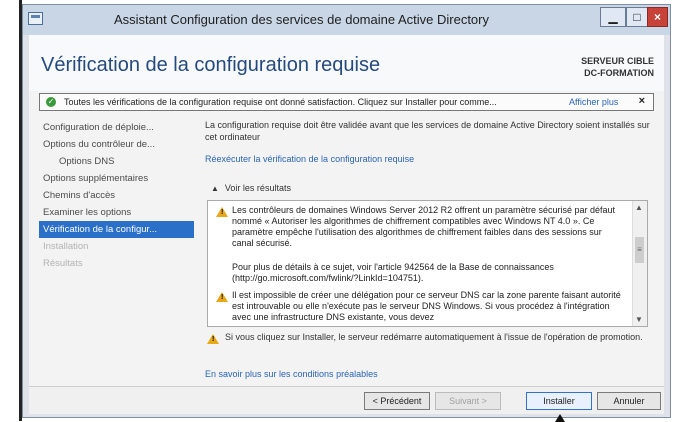  Describe the element at coordinates (617, 61) in the screenshot. I see `target-server-label: SERVEUR CIBLE` at that location.